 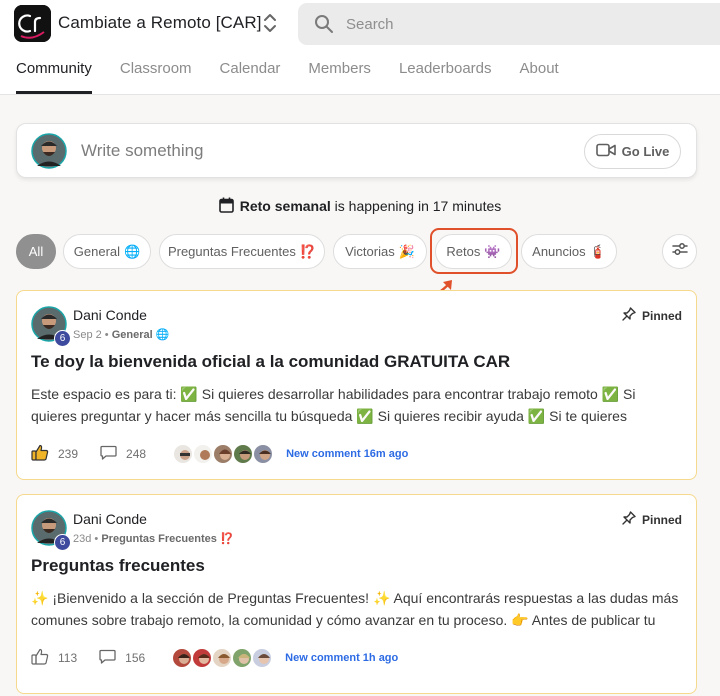 What do you see at coordinates (132, 335) in the screenshot?
I see `post-category: General` at bounding box center [132, 335].